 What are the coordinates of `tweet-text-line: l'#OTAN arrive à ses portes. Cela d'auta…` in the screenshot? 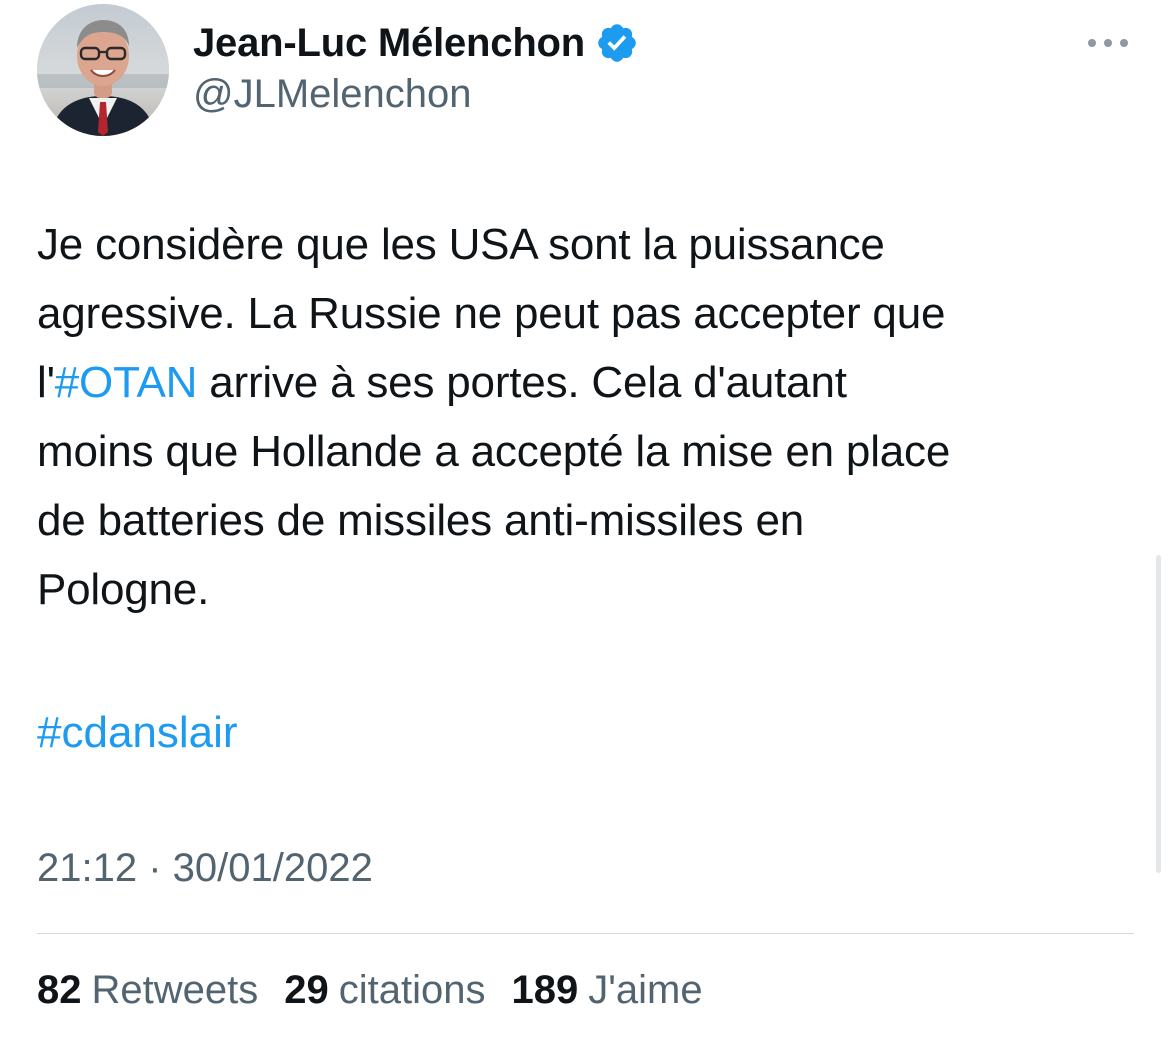 It's located at (587, 382).